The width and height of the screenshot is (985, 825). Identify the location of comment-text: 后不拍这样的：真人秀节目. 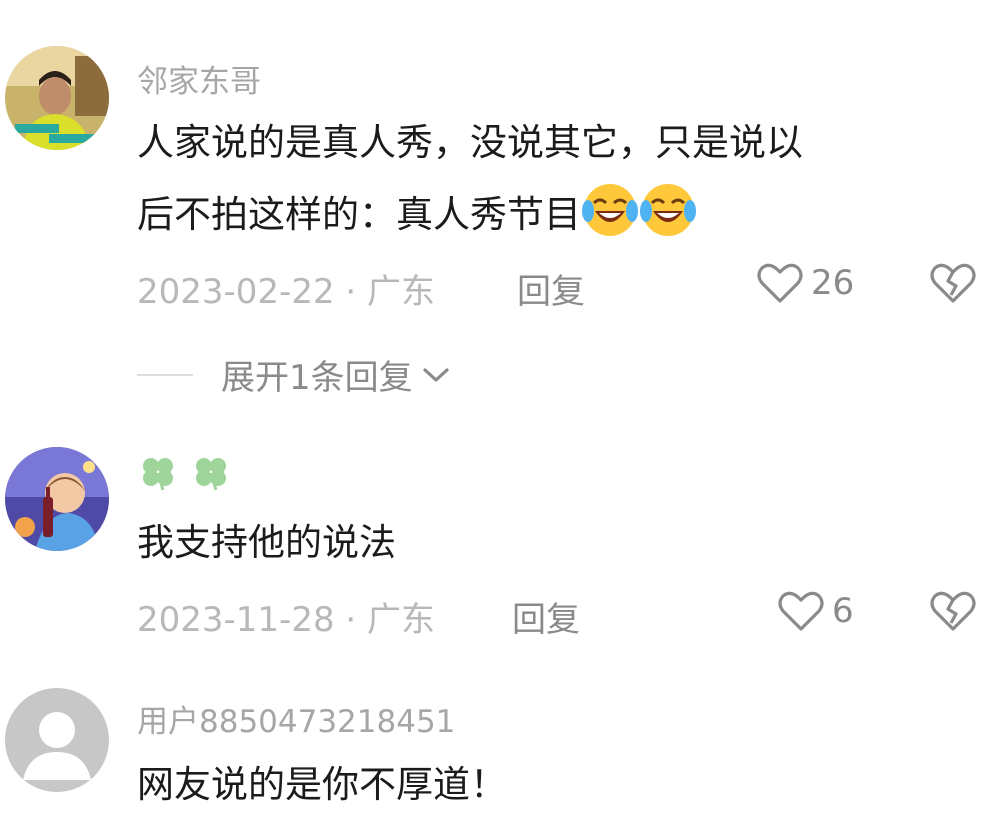
(417, 215).